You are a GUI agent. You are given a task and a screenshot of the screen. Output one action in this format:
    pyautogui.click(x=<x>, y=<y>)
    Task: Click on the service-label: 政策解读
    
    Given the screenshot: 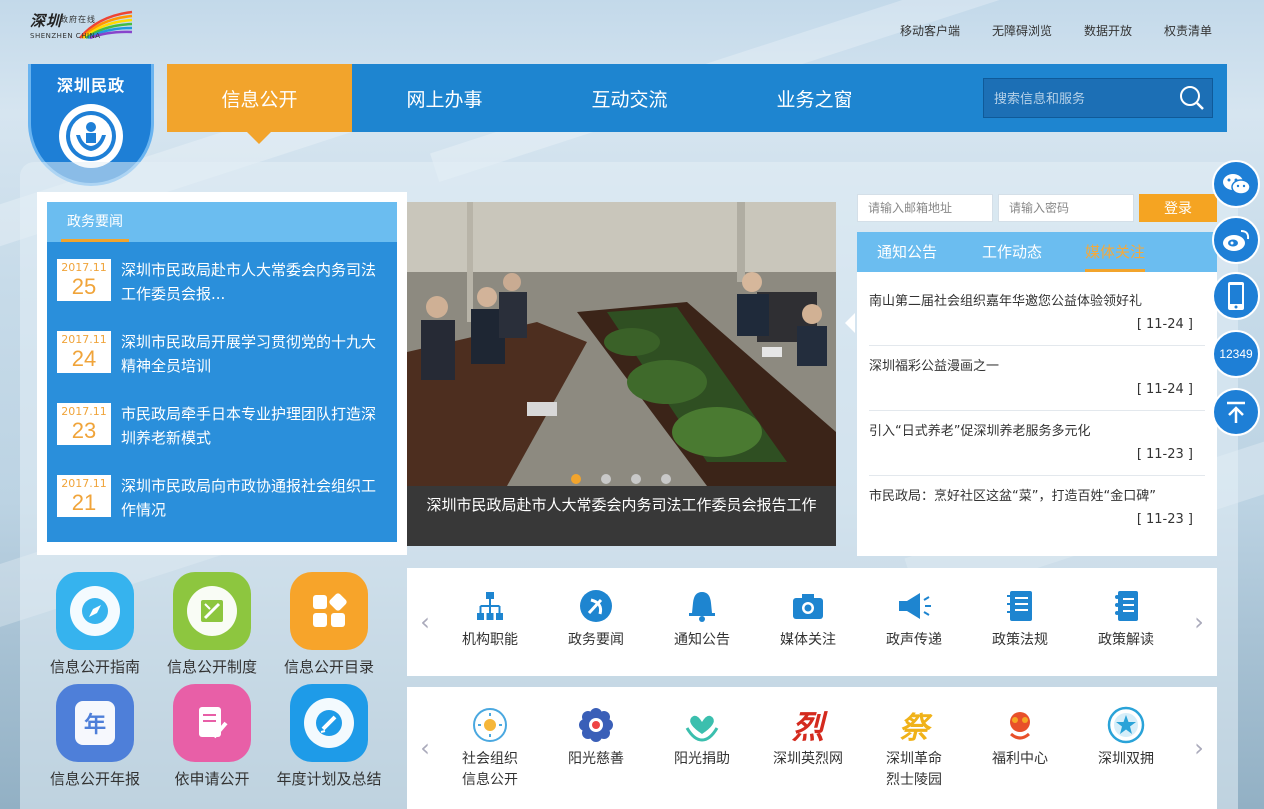 What is the action you would take?
    pyautogui.click(x=1126, y=640)
    